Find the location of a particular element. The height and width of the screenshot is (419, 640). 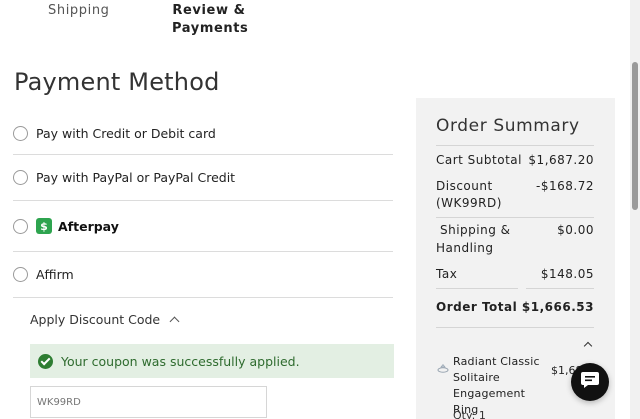

step-review-payments: Review & Payments is located at coordinates (210, 20).